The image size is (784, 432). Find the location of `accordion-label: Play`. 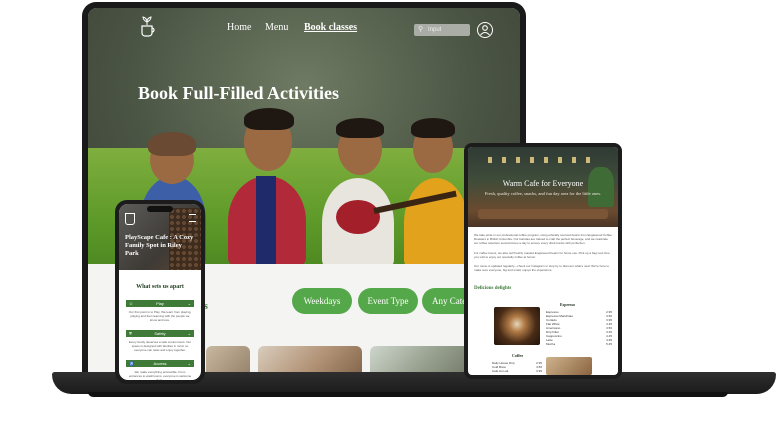

accordion-label: Play is located at coordinates (160, 303).